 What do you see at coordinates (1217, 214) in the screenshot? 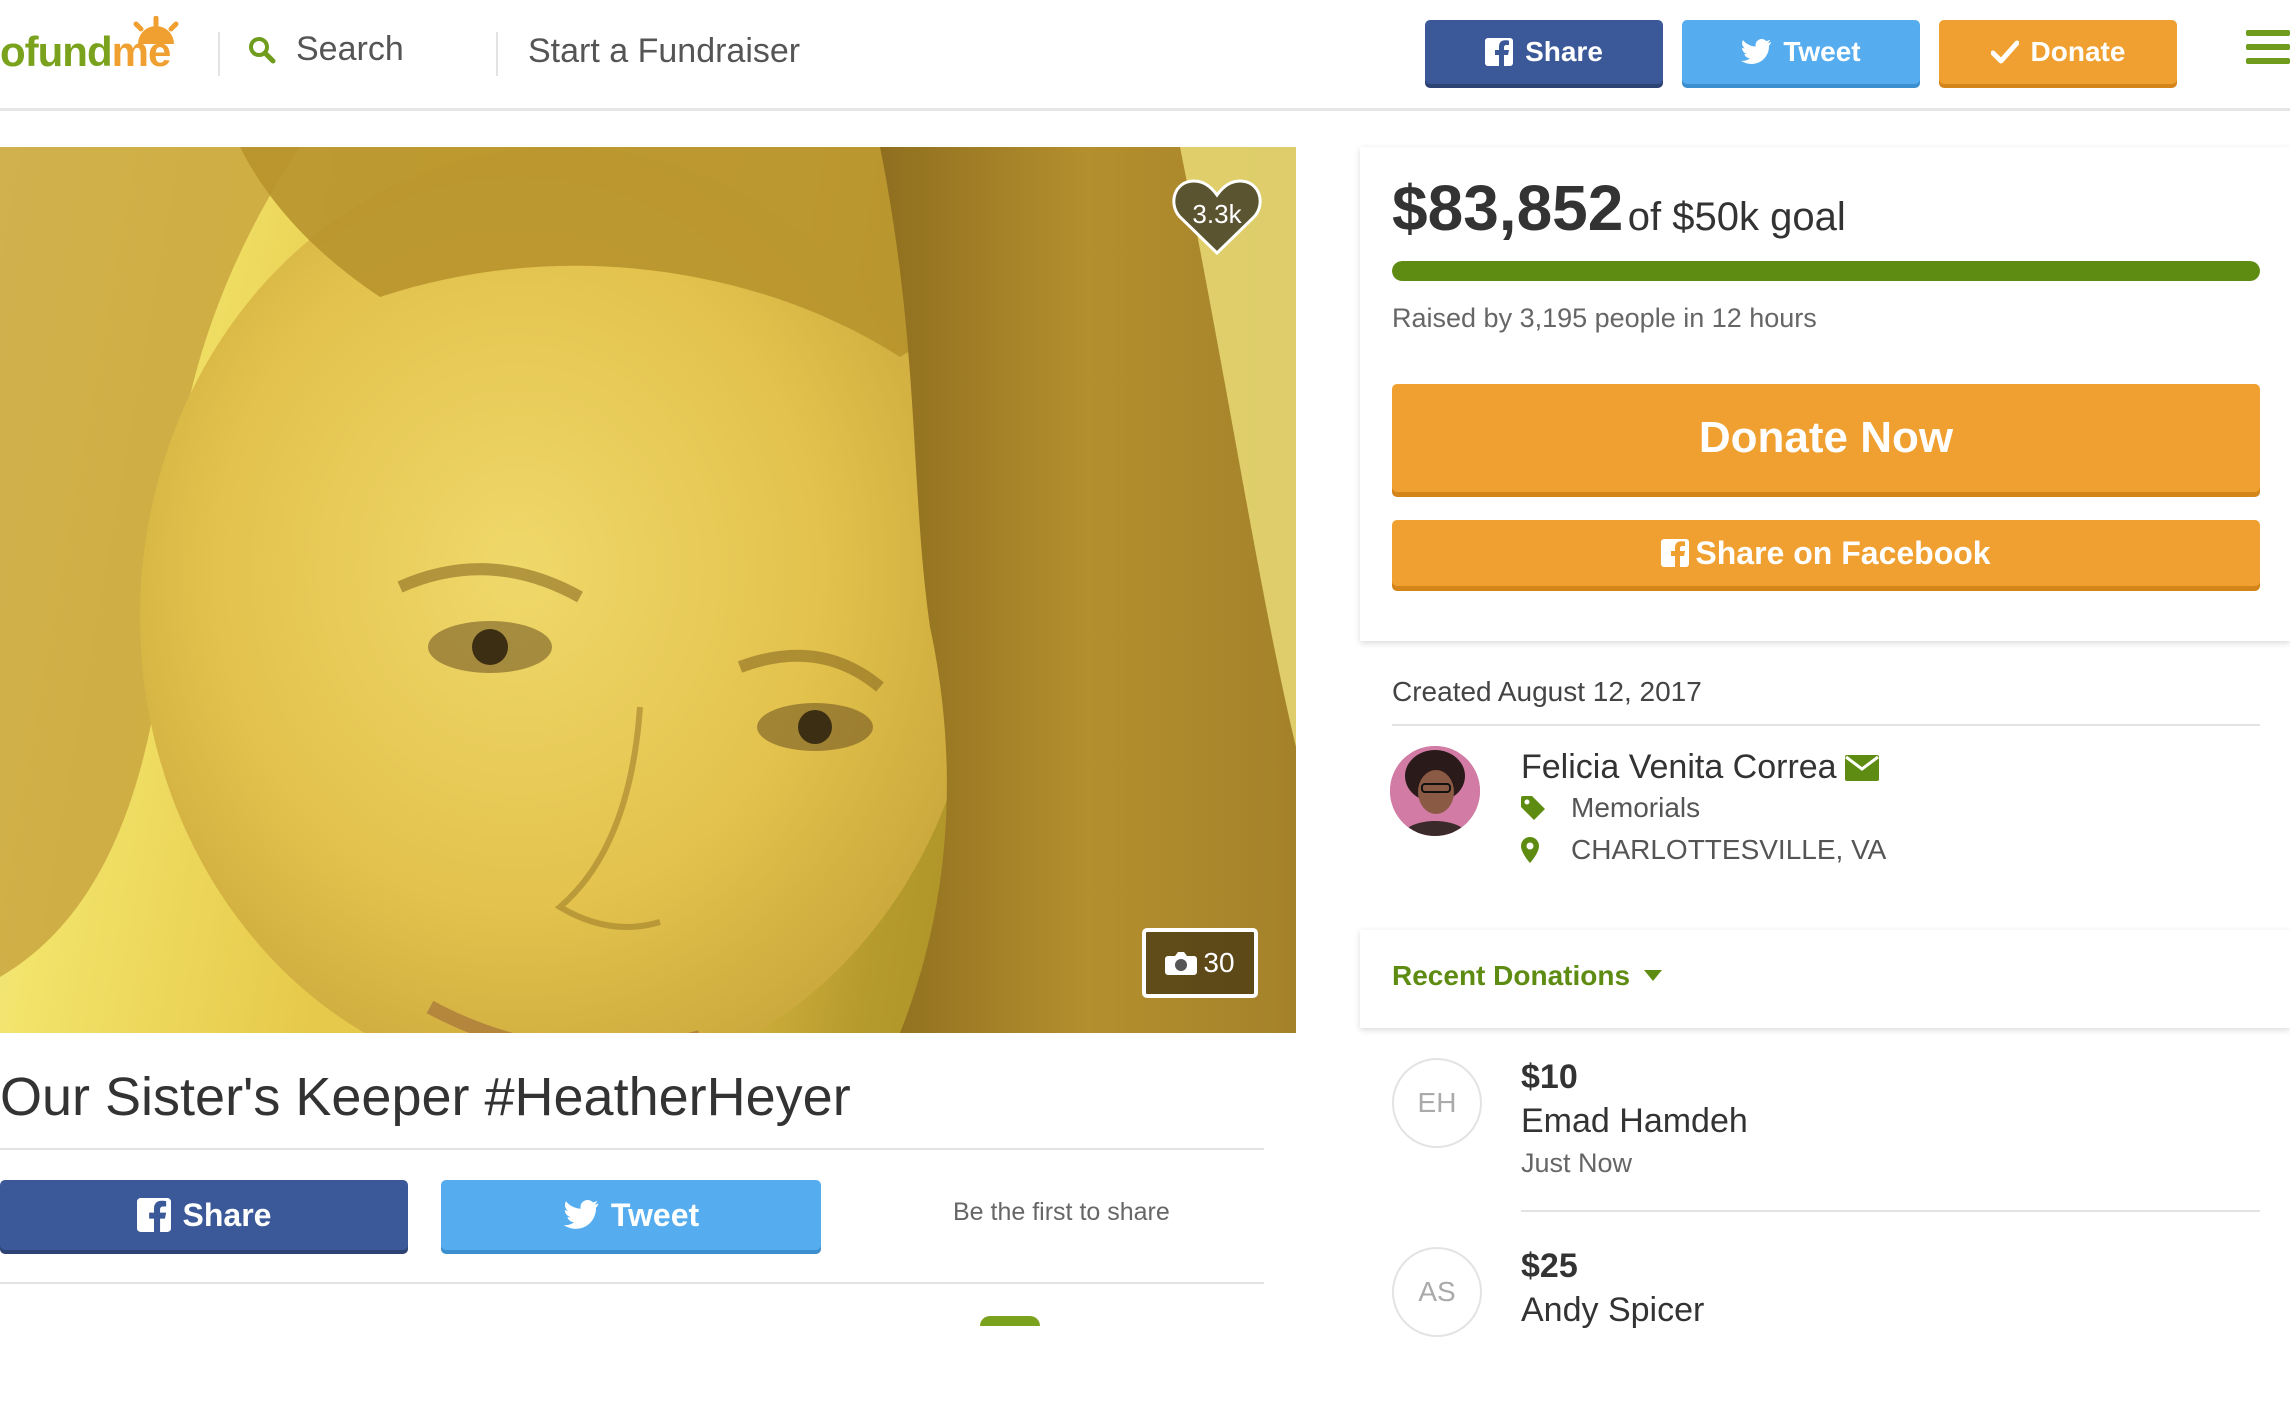
I see `heart-count: 3.3k` at bounding box center [1217, 214].